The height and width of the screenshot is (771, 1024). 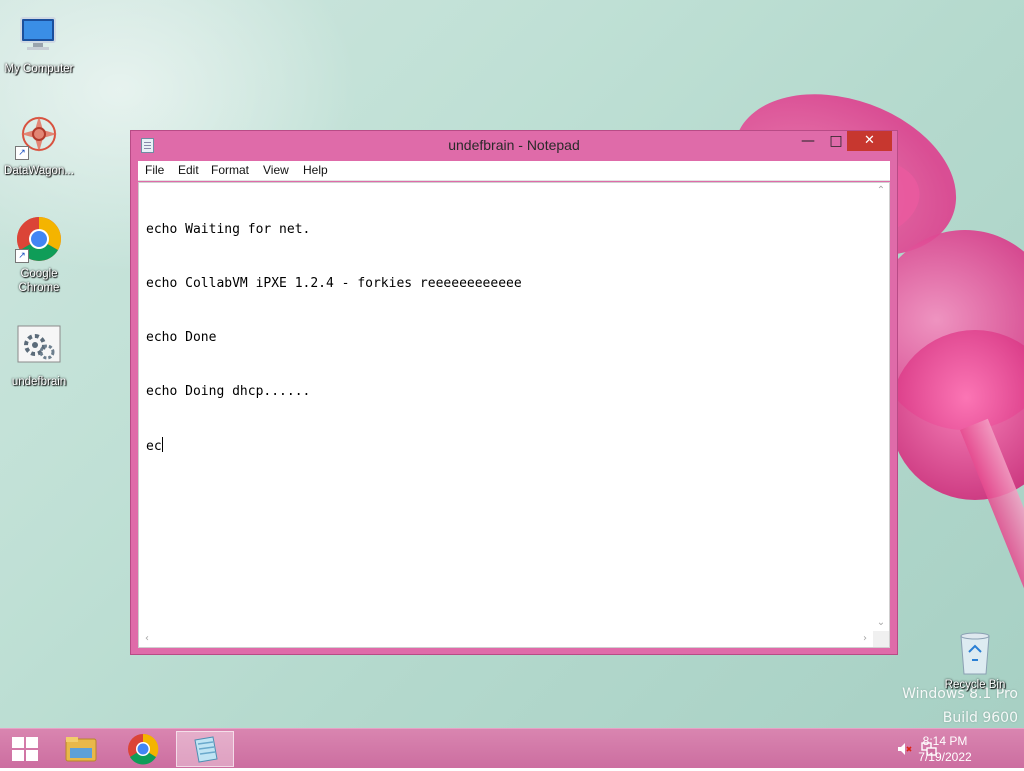 I want to click on desktop-icon-label: undefbrain, so click(x=39, y=382).